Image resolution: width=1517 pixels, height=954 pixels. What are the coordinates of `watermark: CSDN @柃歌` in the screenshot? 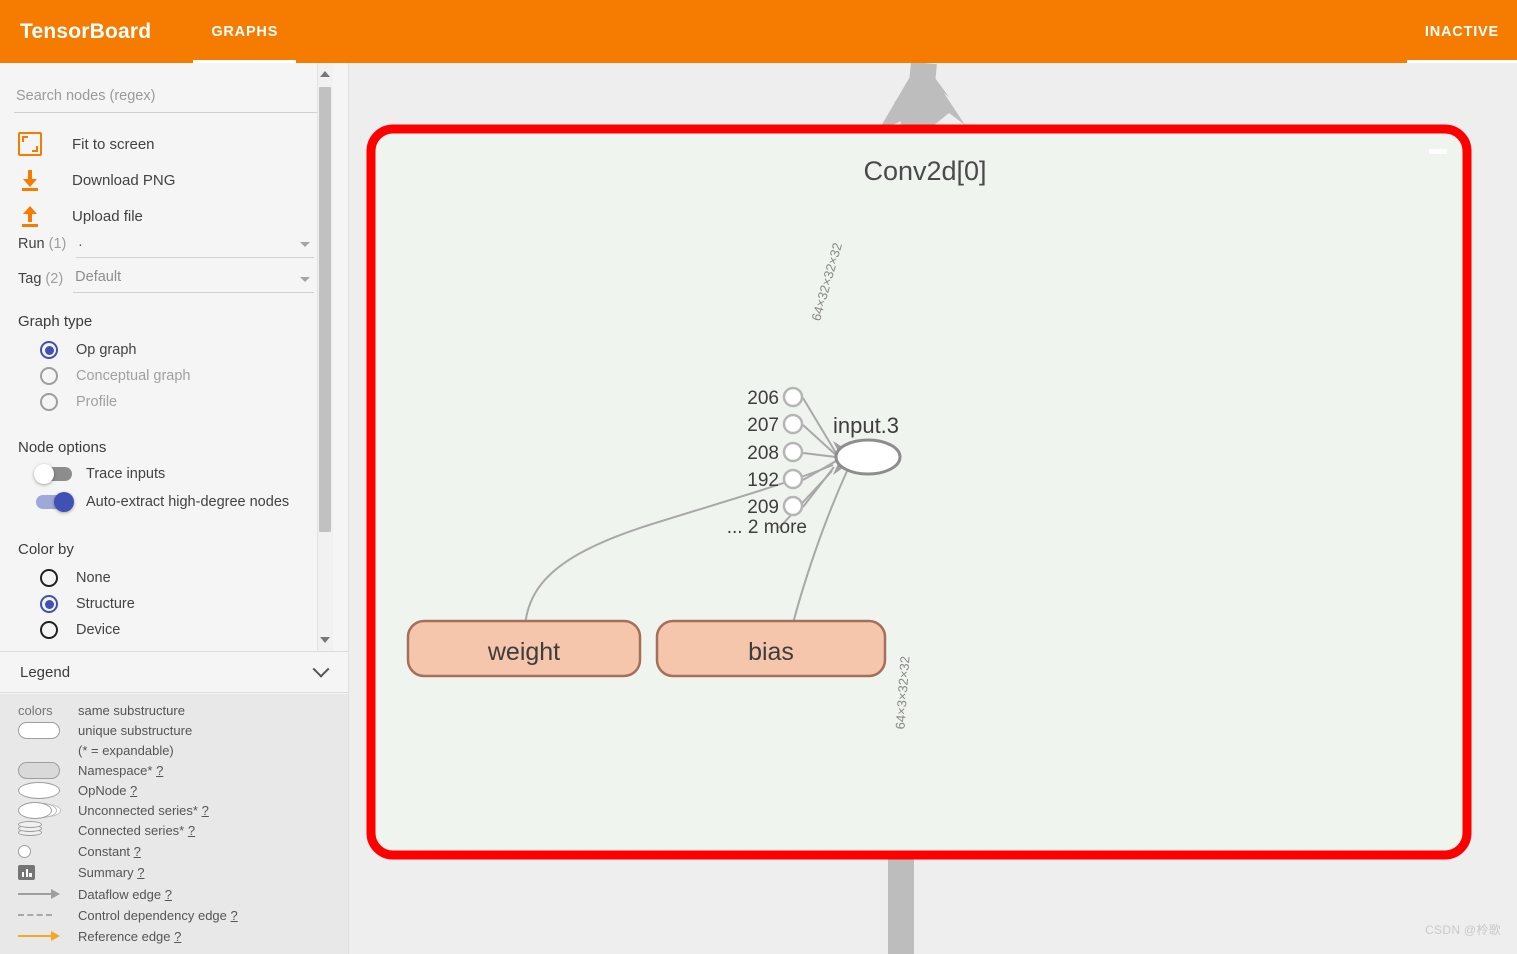 It's located at (1463, 930).